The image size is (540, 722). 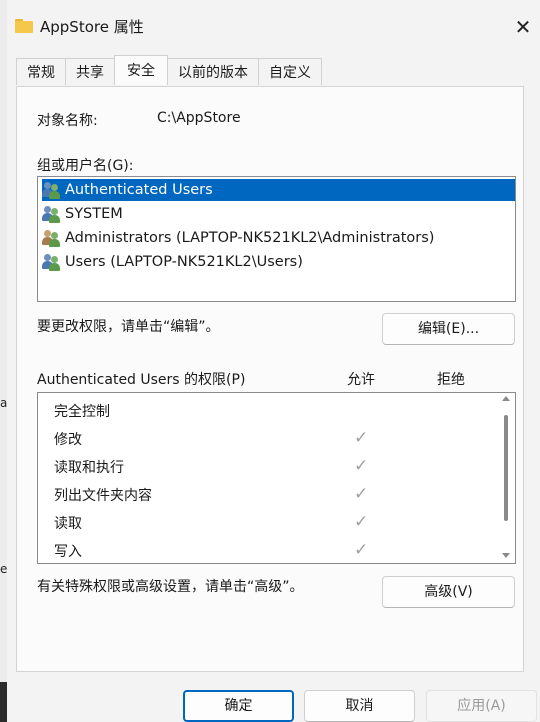 I want to click on permission-row-read-execute: 读取和执行 ✓, so click(x=268, y=467).